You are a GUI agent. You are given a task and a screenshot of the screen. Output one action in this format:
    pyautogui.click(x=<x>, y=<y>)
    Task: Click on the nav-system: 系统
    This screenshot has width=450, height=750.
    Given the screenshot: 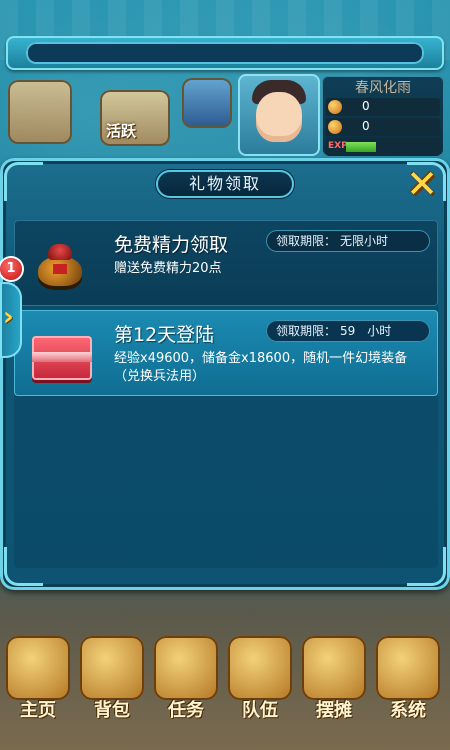 What is the action you would take?
    pyautogui.click(x=408, y=682)
    